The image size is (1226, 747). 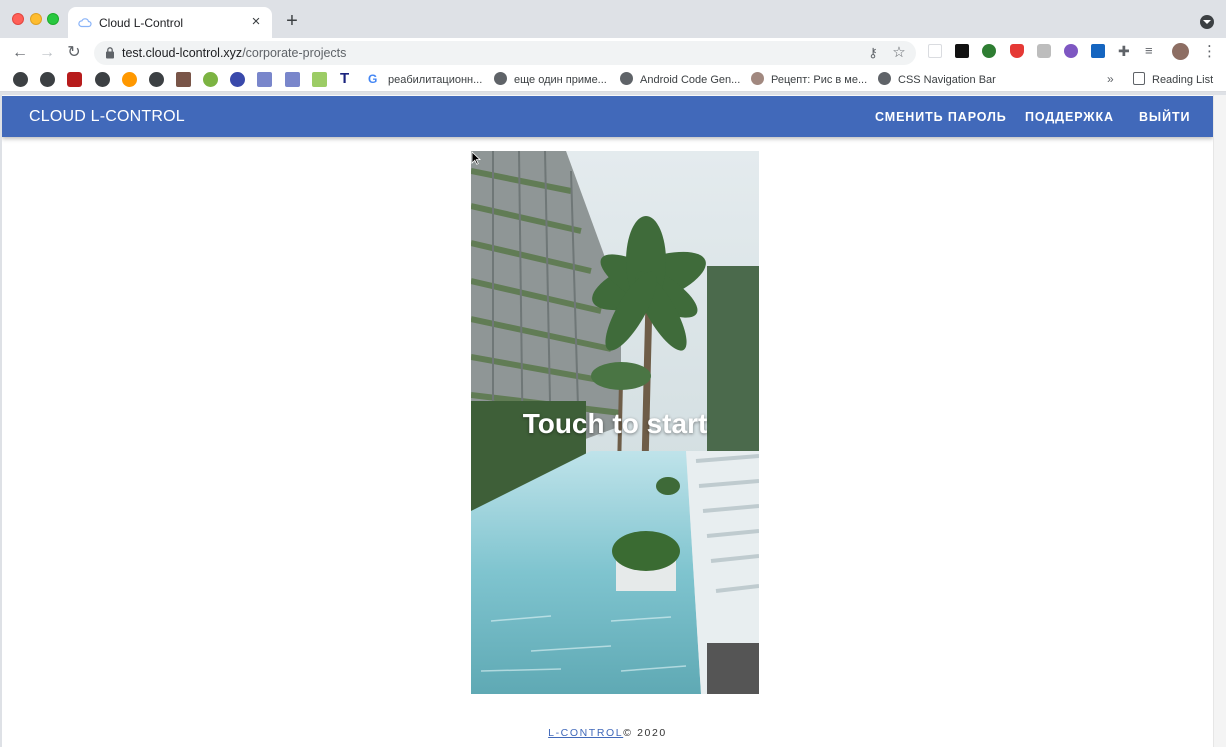 What do you see at coordinates (899, 53) in the screenshot?
I see `bookmark-star-icon: ☆` at bounding box center [899, 53].